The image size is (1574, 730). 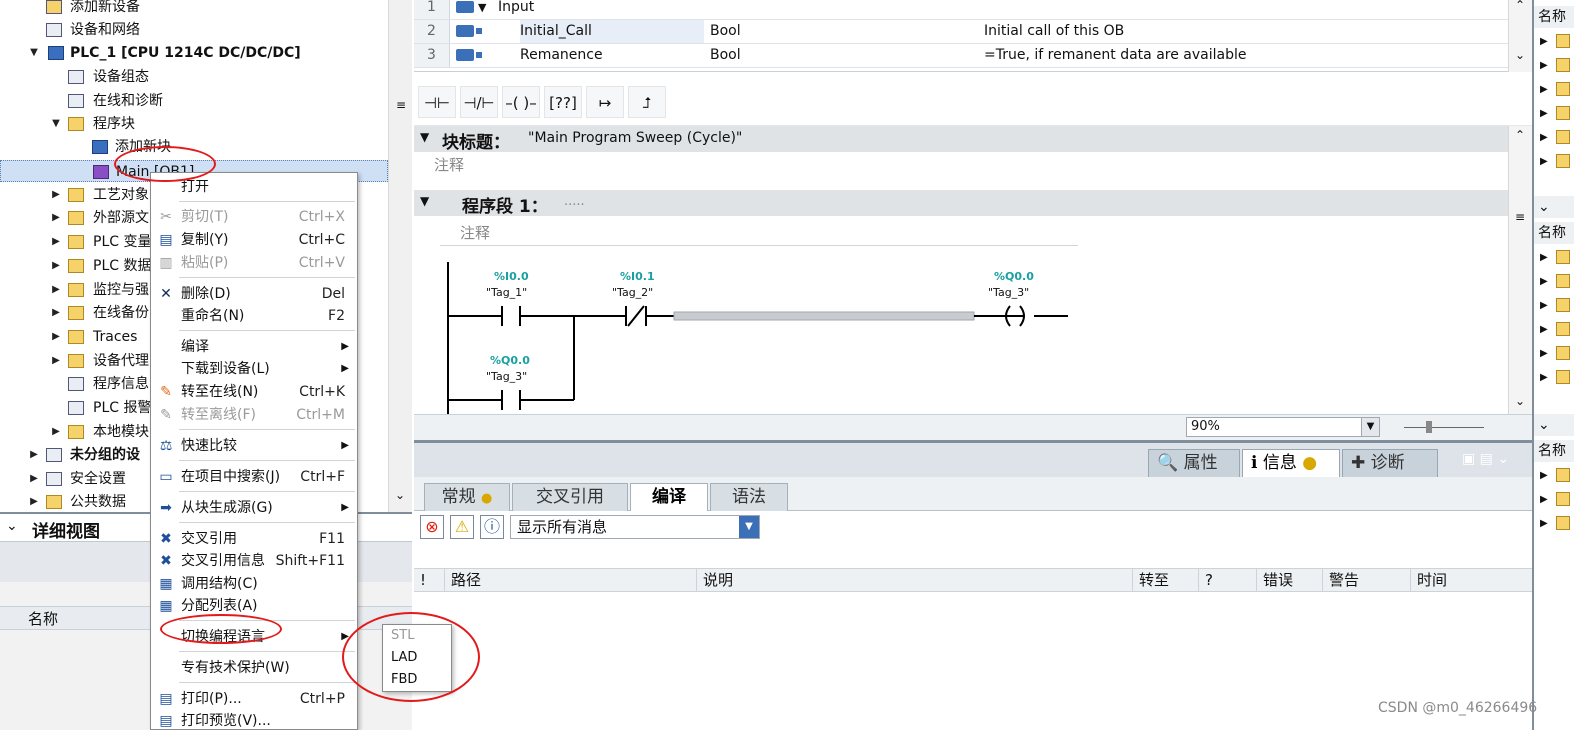 I want to click on column-path: 路径, so click(x=570, y=580).